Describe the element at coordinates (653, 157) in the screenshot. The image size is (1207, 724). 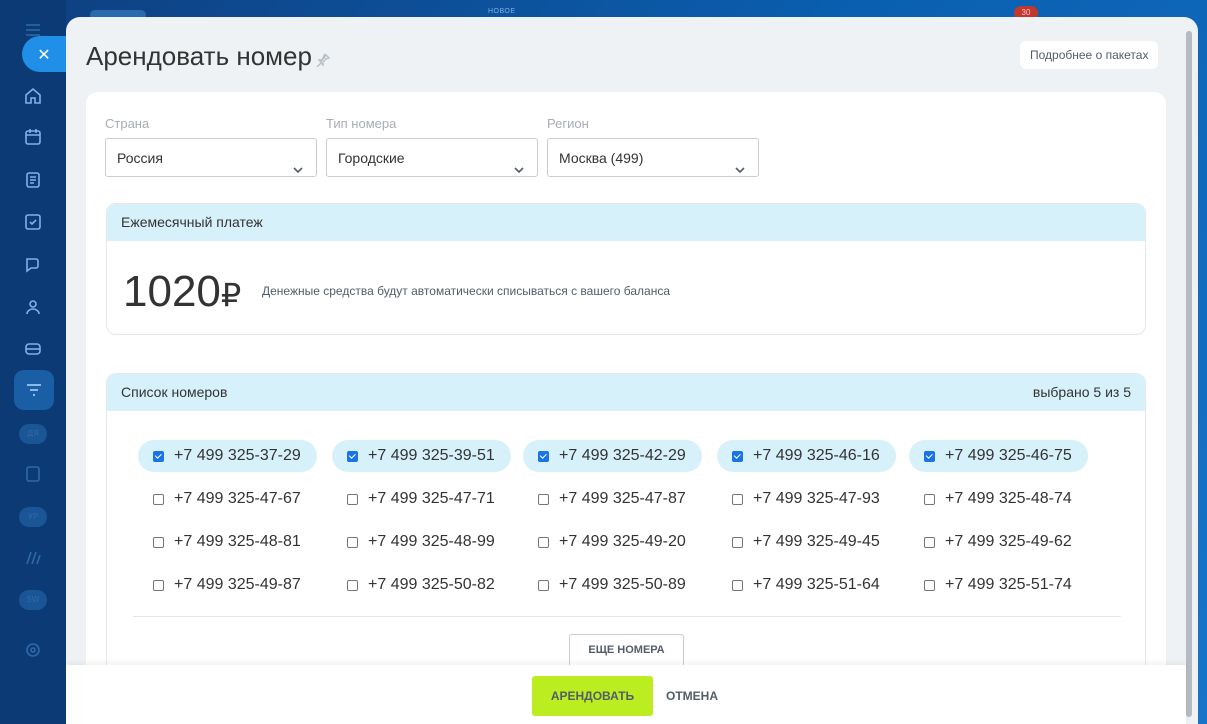
I see `region-select: Москва (499)` at that location.